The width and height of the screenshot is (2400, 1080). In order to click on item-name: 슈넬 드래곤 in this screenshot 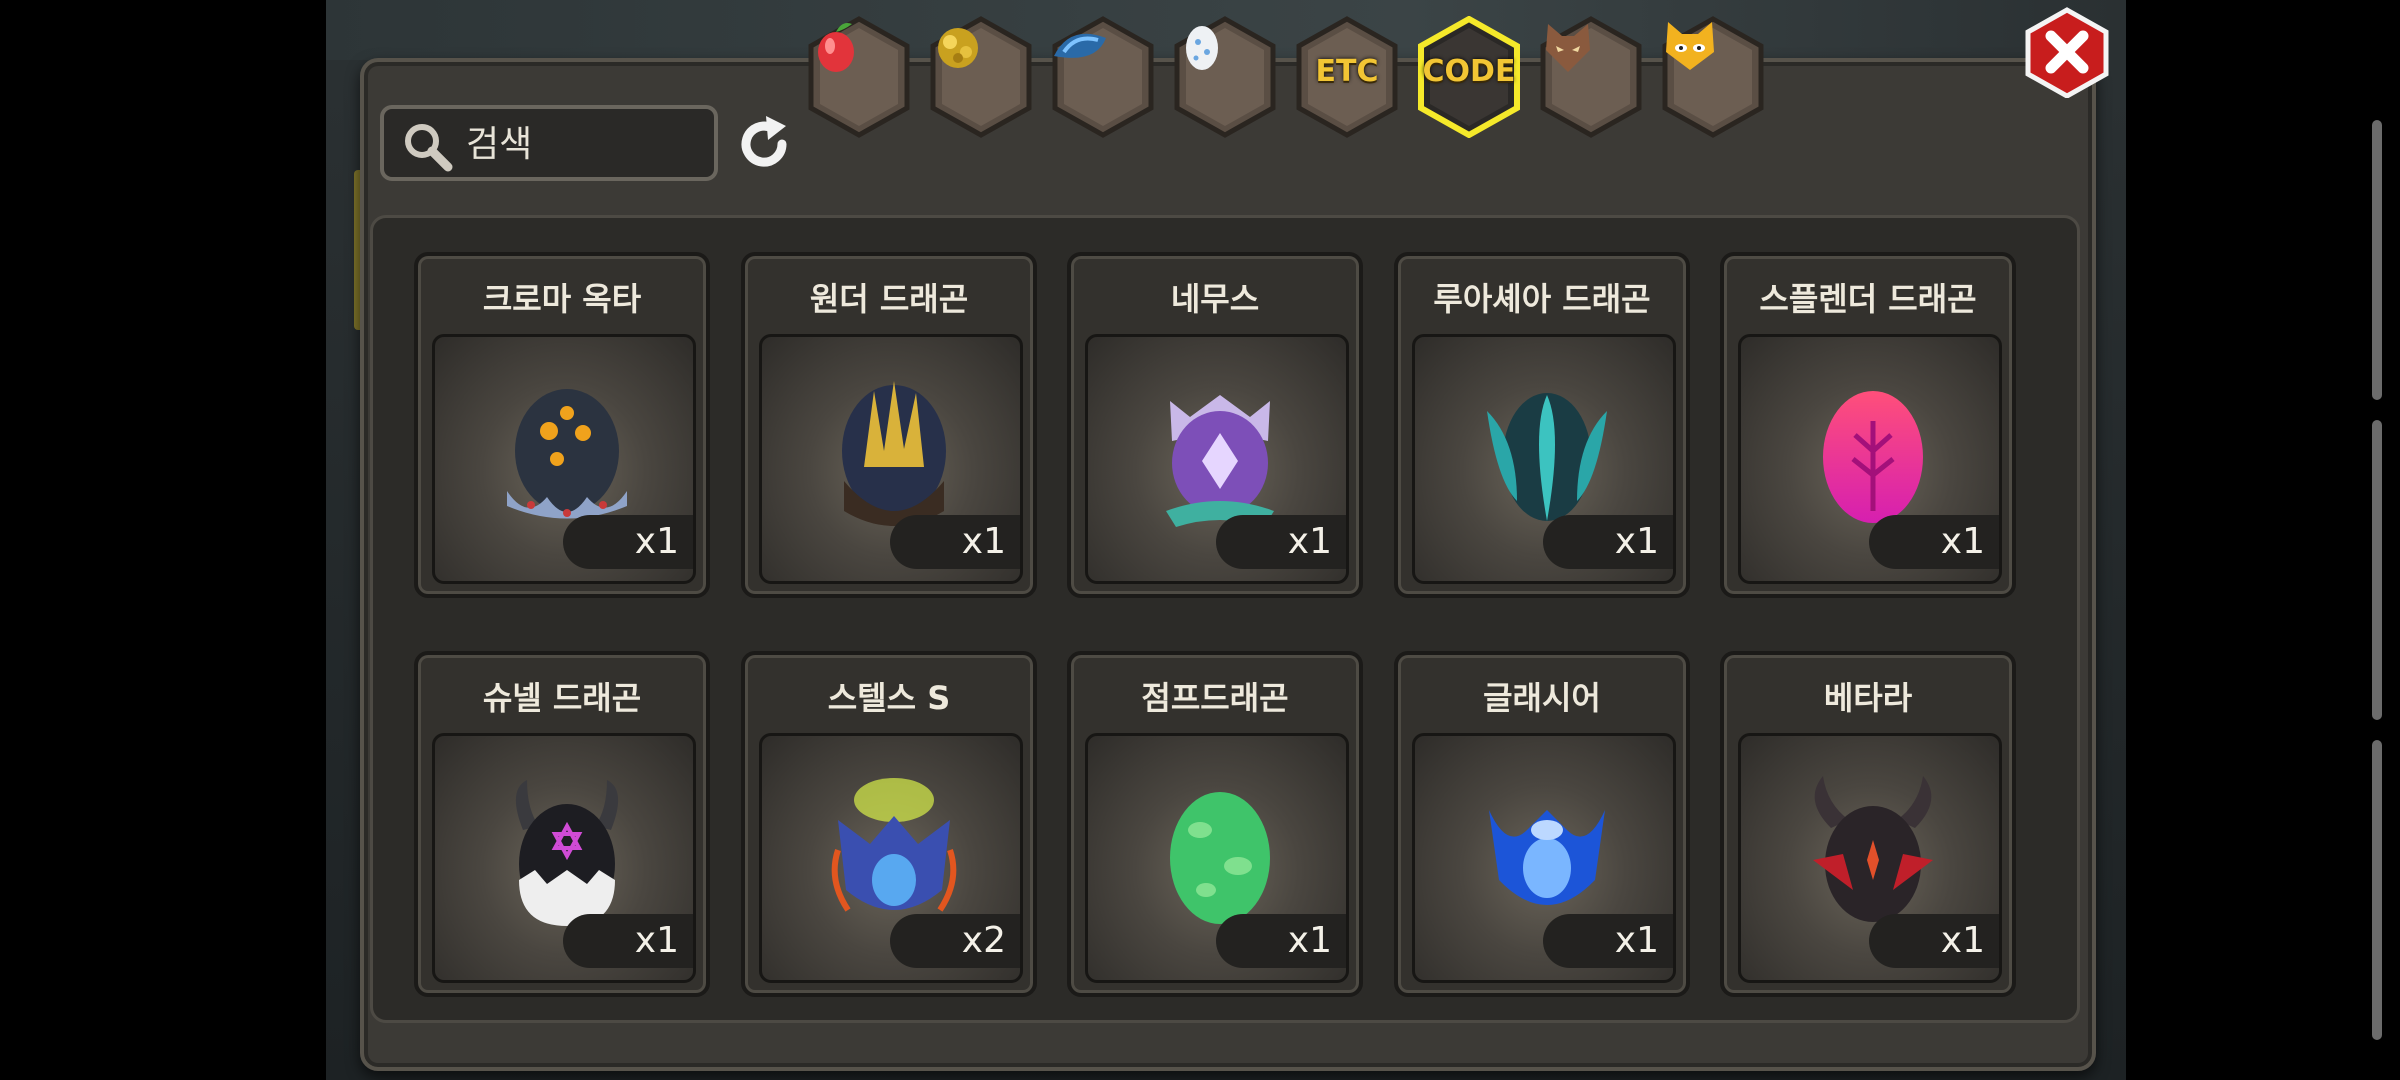, I will do `click(562, 698)`.